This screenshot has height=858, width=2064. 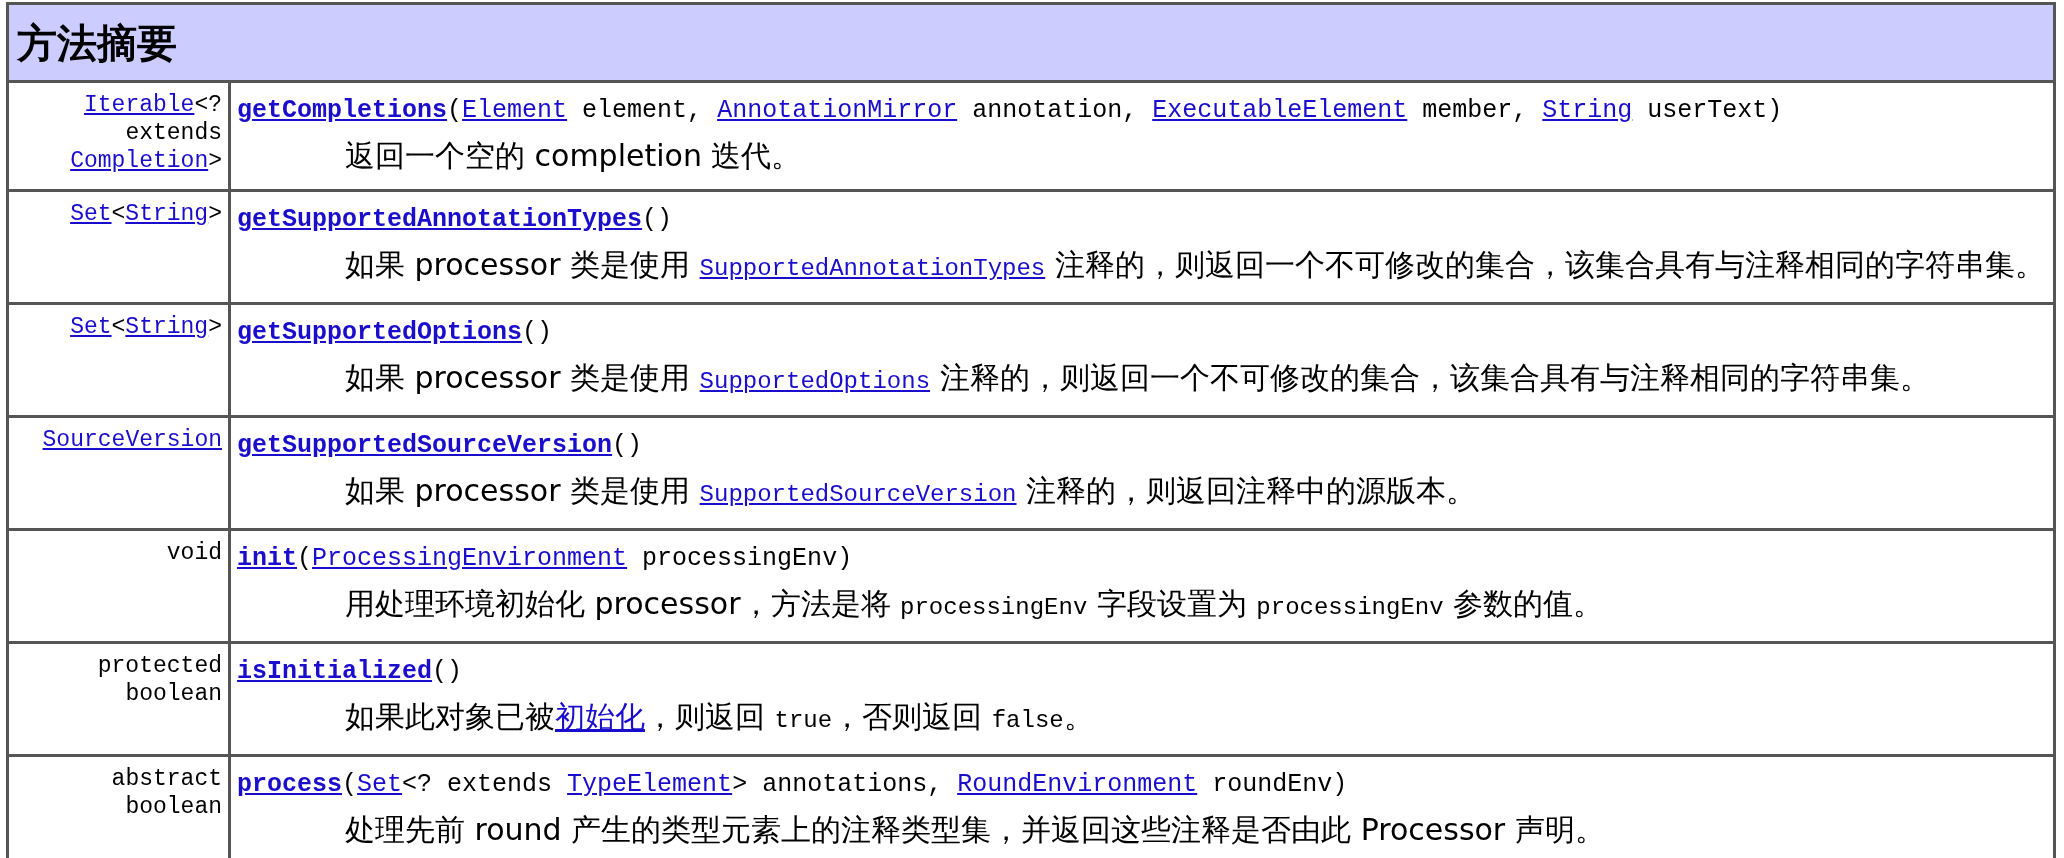 What do you see at coordinates (1137, 378) in the screenshot?
I see `method-description: 如果 processor 类是使用 SupportedOptions 注释的，则返回一个不可修改的集合，该集合具有与注释相同的字符串集。` at bounding box center [1137, 378].